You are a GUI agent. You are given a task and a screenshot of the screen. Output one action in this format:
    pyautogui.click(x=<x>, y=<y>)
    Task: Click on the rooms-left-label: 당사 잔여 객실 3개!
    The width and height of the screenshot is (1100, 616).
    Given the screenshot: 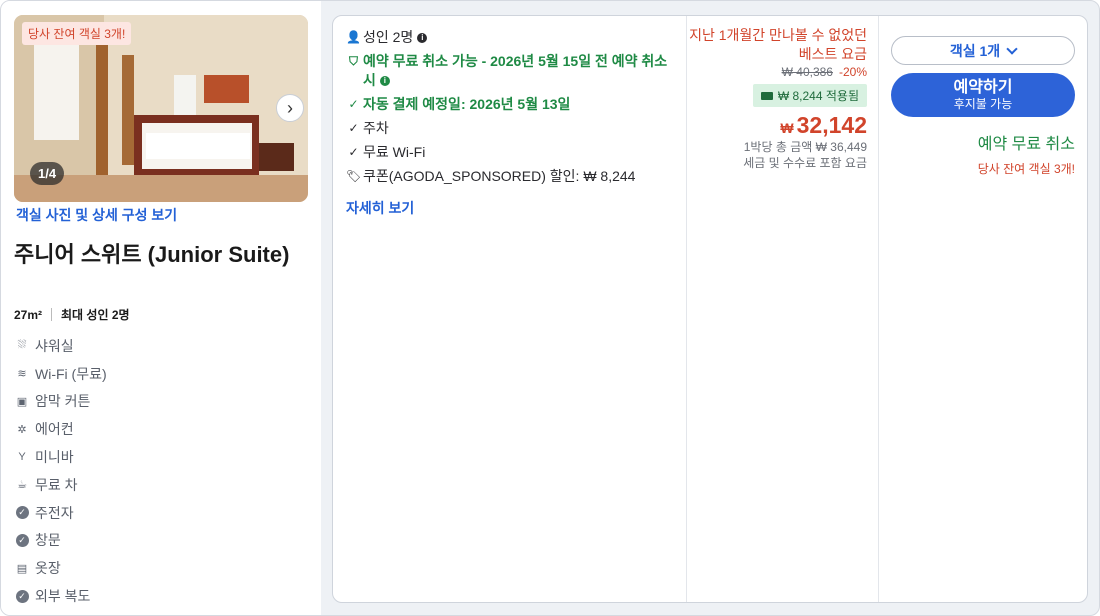 What is the action you would take?
    pyautogui.click(x=1026, y=169)
    